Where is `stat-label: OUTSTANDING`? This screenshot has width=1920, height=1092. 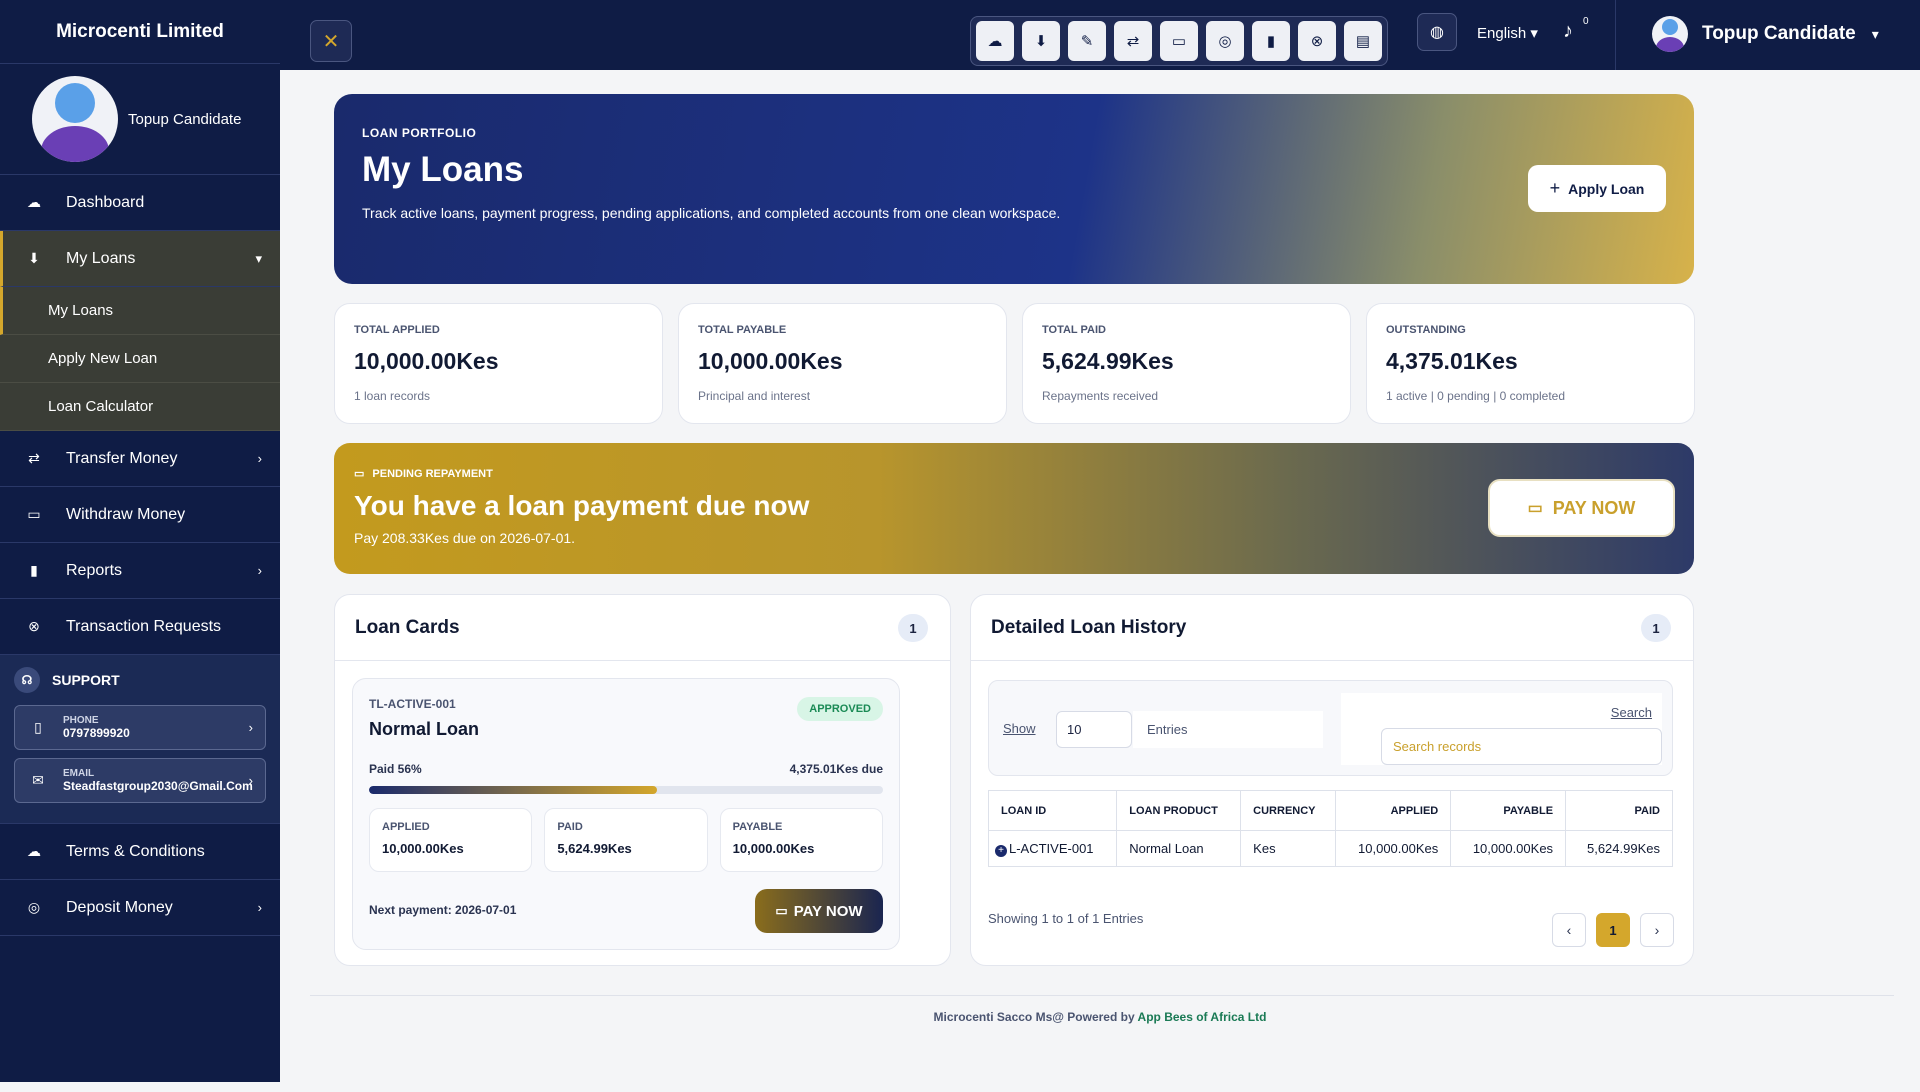 stat-label: OUTSTANDING is located at coordinates (1426, 330).